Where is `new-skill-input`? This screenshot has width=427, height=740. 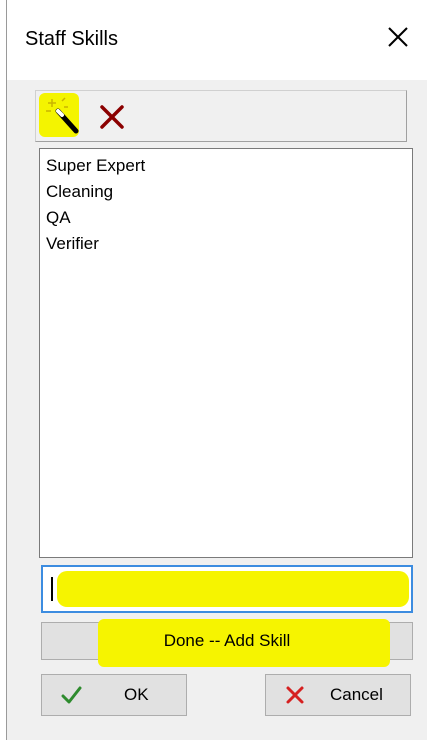
new-skill-input is located at coordinates (227, 590).